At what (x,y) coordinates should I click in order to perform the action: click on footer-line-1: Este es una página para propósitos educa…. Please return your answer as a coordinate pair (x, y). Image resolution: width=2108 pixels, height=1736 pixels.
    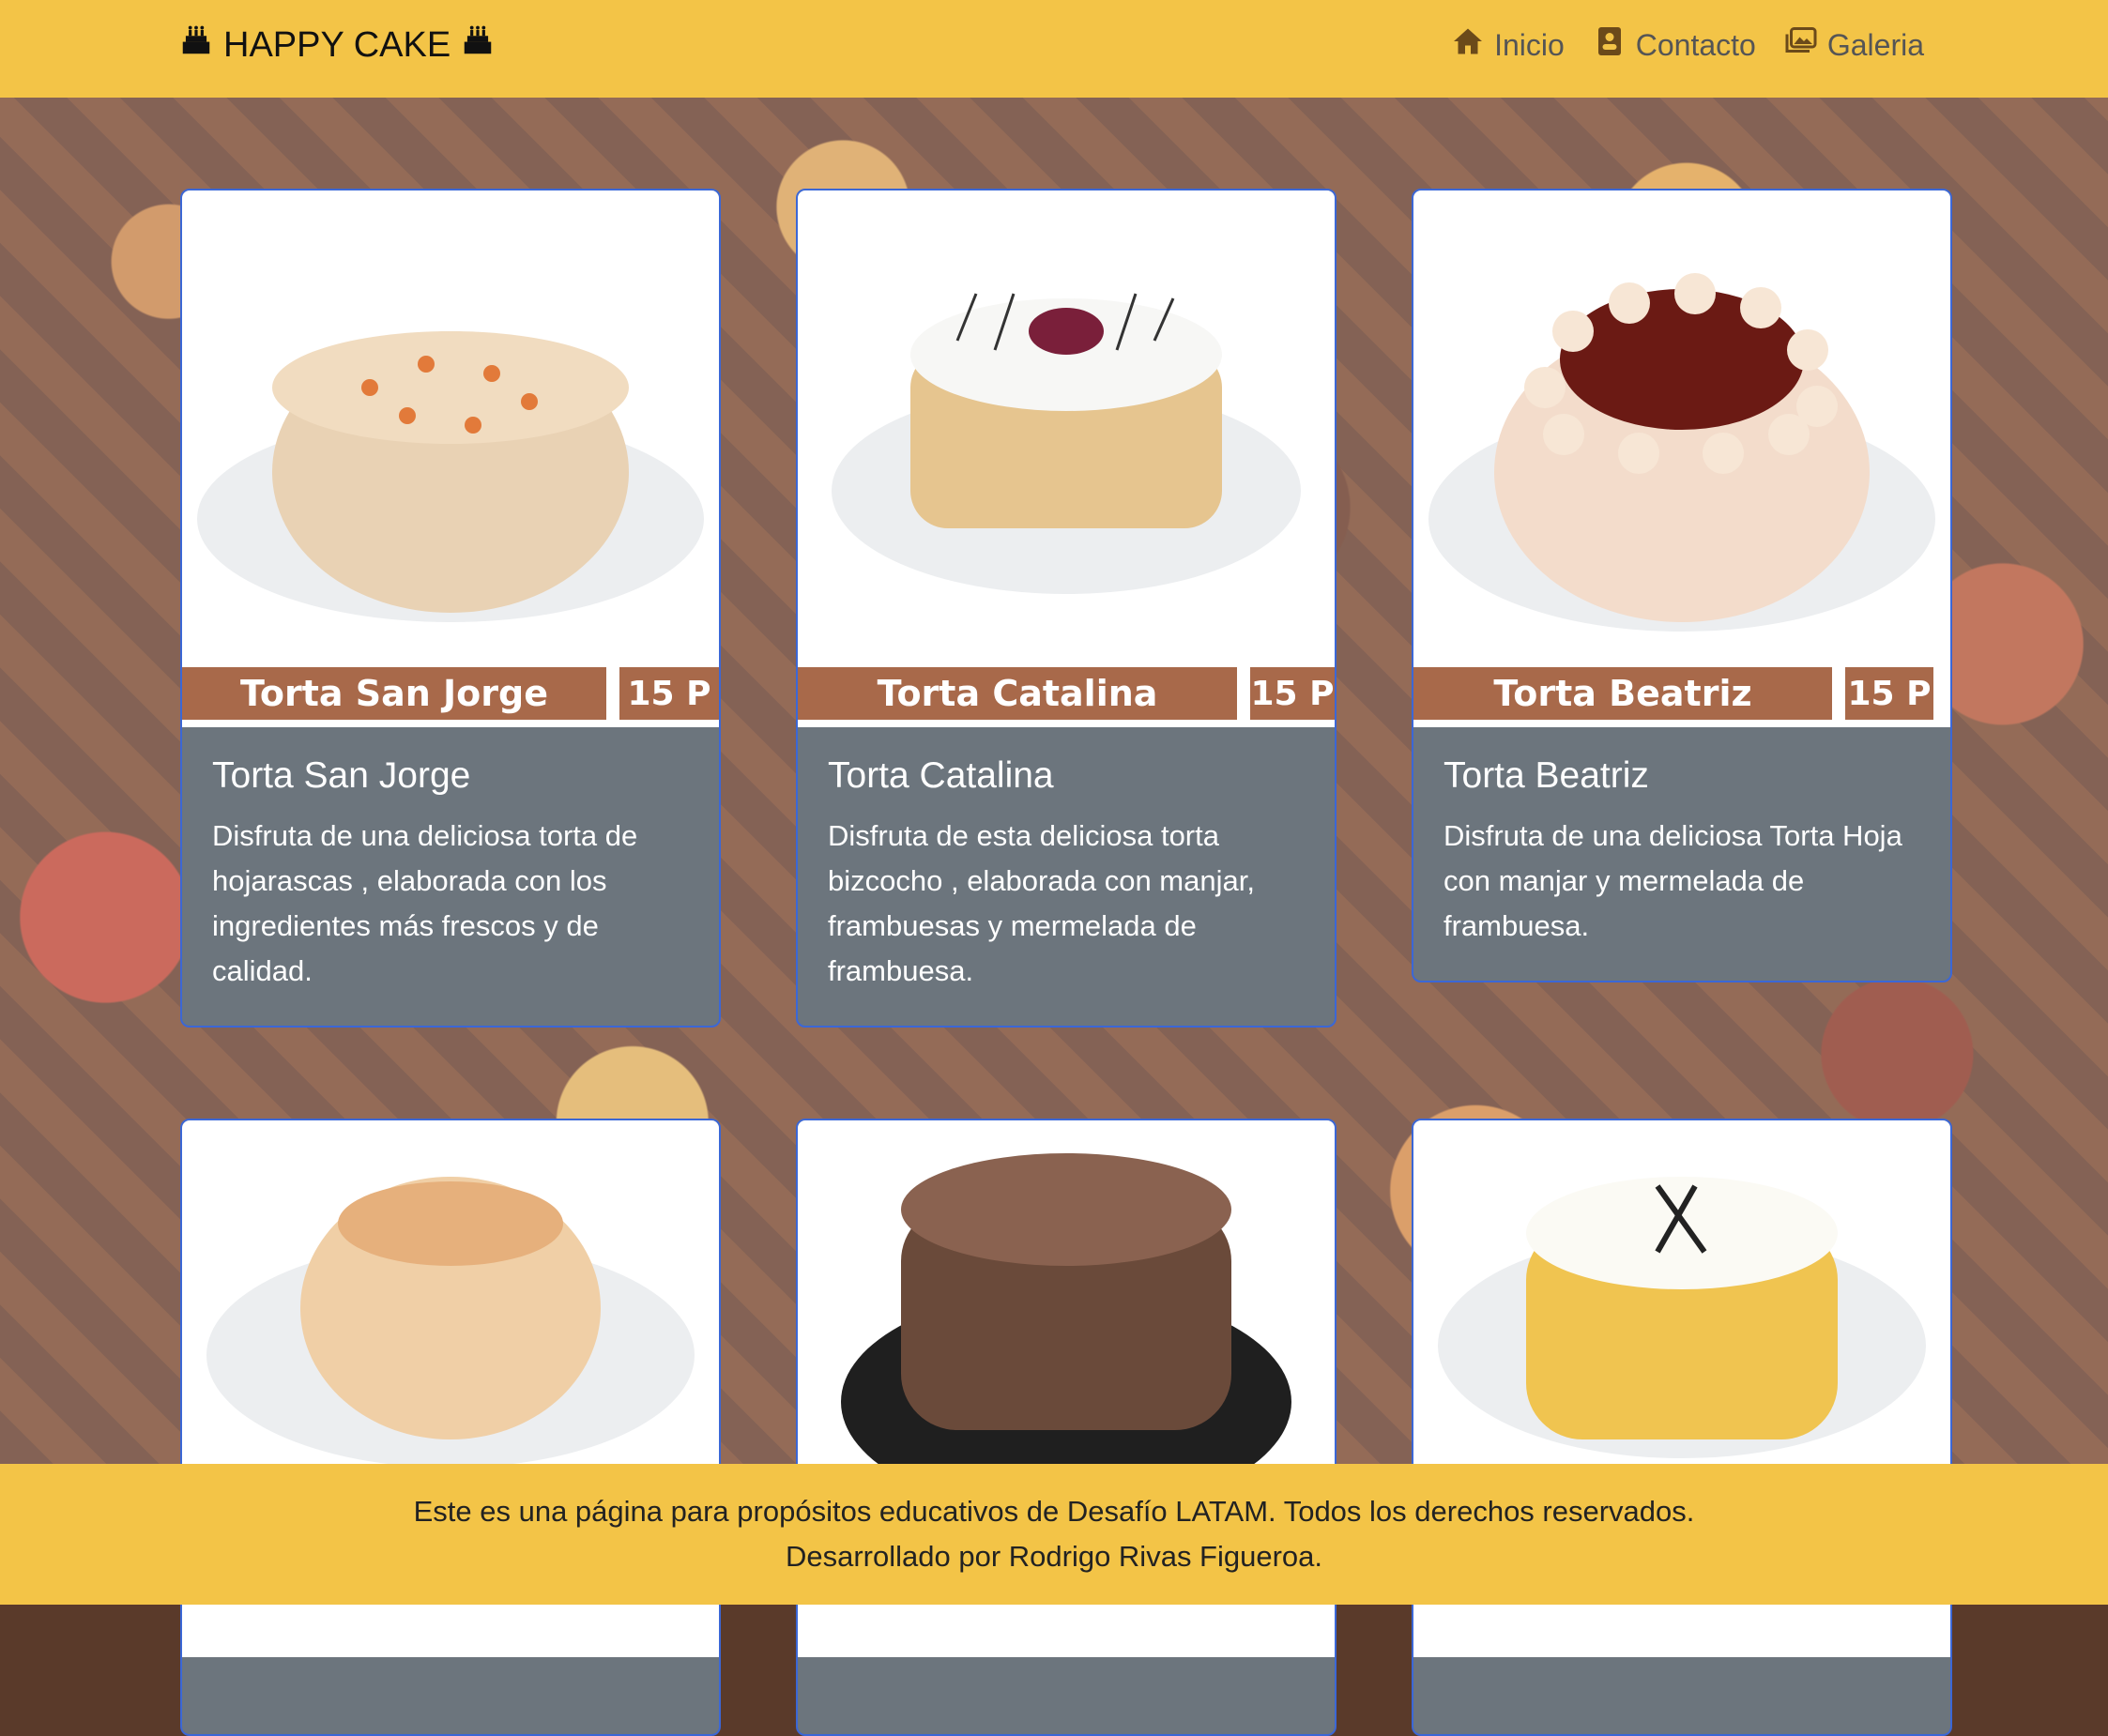
    Looking at the image, I should click on (1054, 1511).